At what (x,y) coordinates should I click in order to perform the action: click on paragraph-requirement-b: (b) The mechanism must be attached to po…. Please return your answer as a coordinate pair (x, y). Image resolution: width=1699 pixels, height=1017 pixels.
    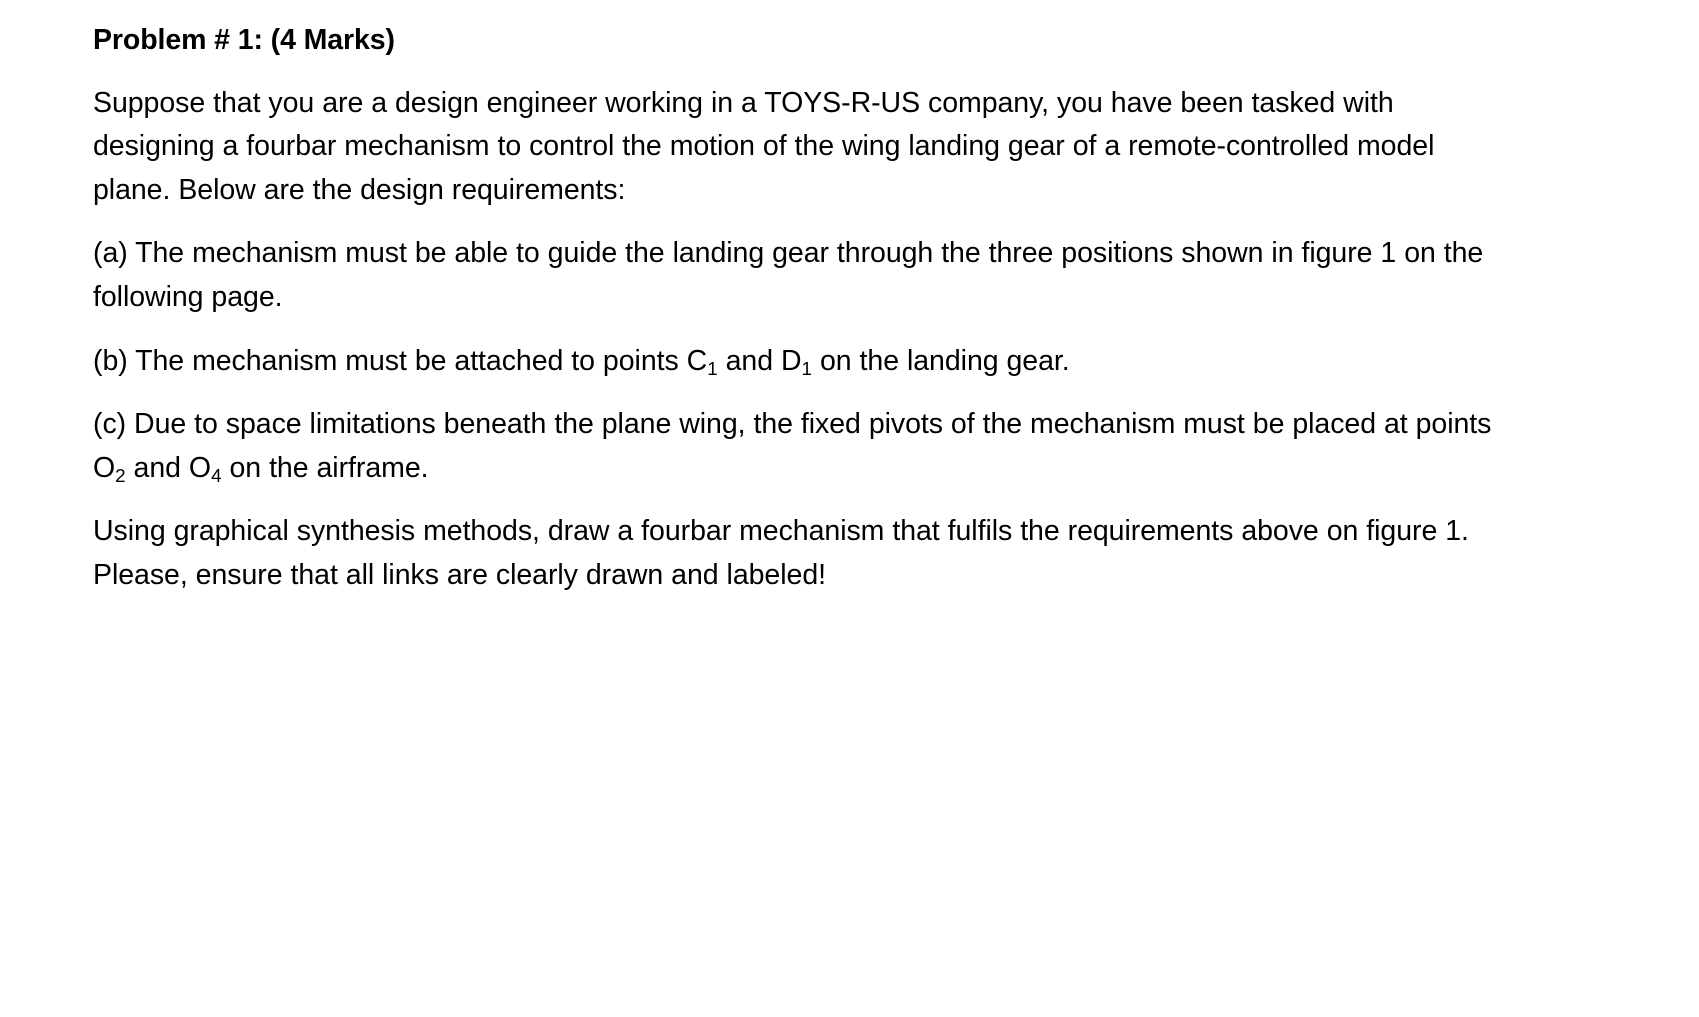
    Looking at the image, I should click on (833, 362).